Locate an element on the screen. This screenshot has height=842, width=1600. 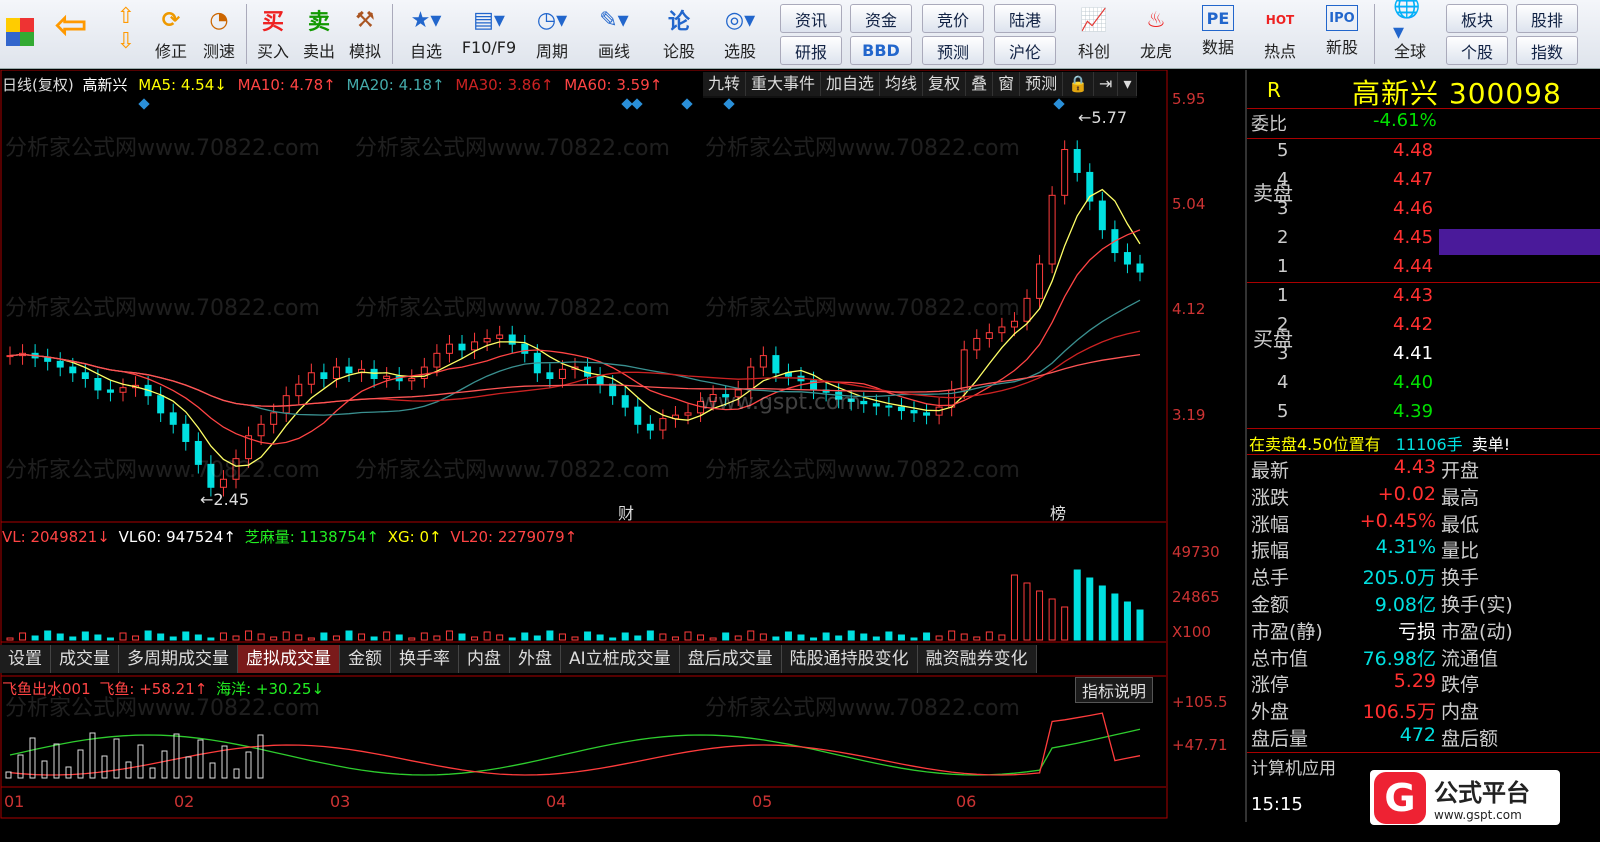
tab-inner: 内盘 is located at coordinates (484, 659).